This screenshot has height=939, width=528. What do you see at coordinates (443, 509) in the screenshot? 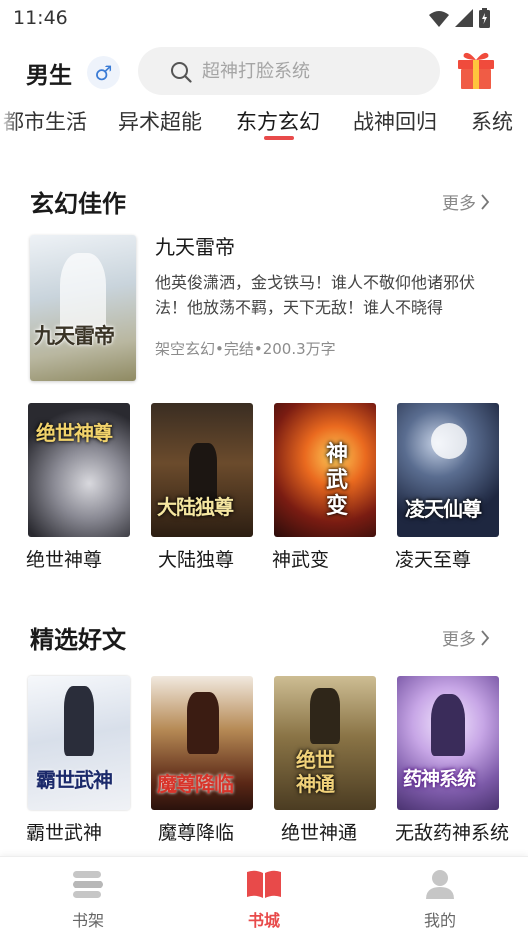
I see `cover-title: 凌天仙尊` at bounding box center [443, 509].